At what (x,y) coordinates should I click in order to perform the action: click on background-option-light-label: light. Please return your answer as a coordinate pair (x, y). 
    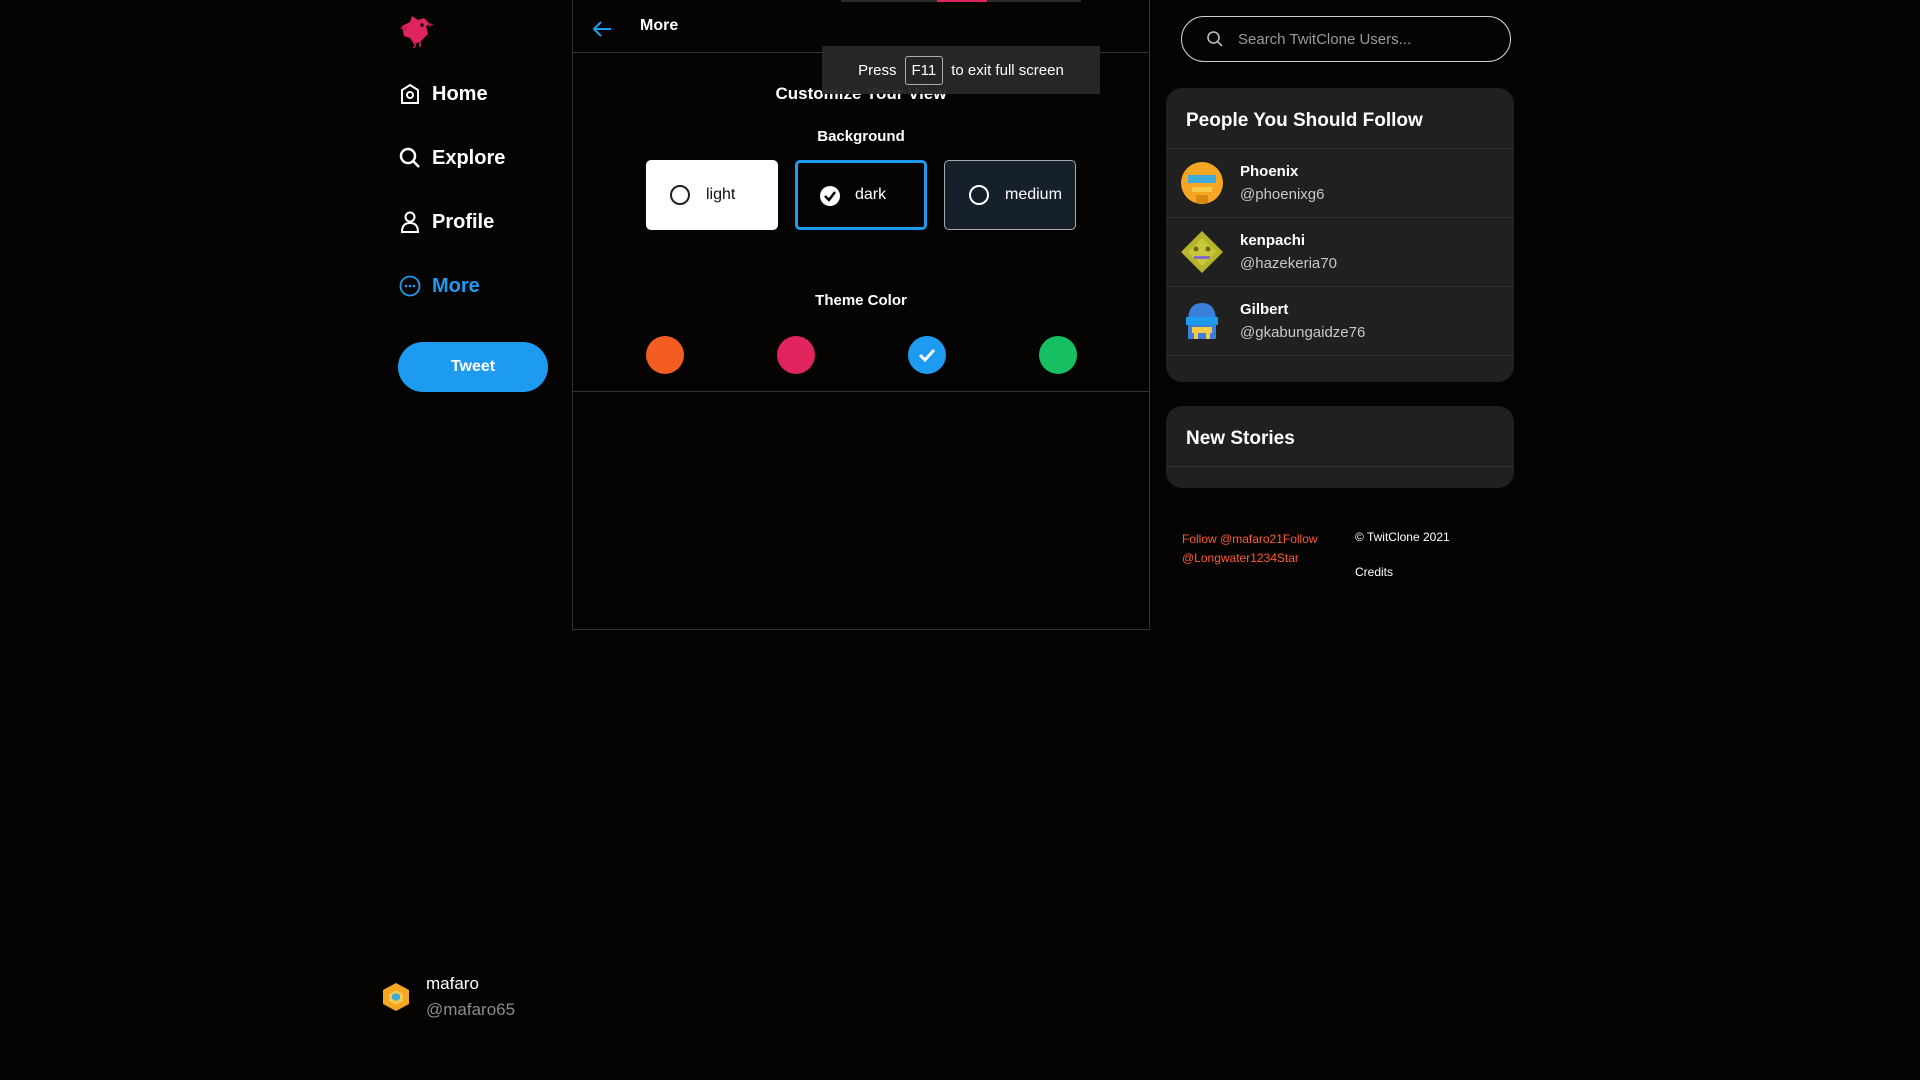
    Looking at the image, I should click on (721, 194).